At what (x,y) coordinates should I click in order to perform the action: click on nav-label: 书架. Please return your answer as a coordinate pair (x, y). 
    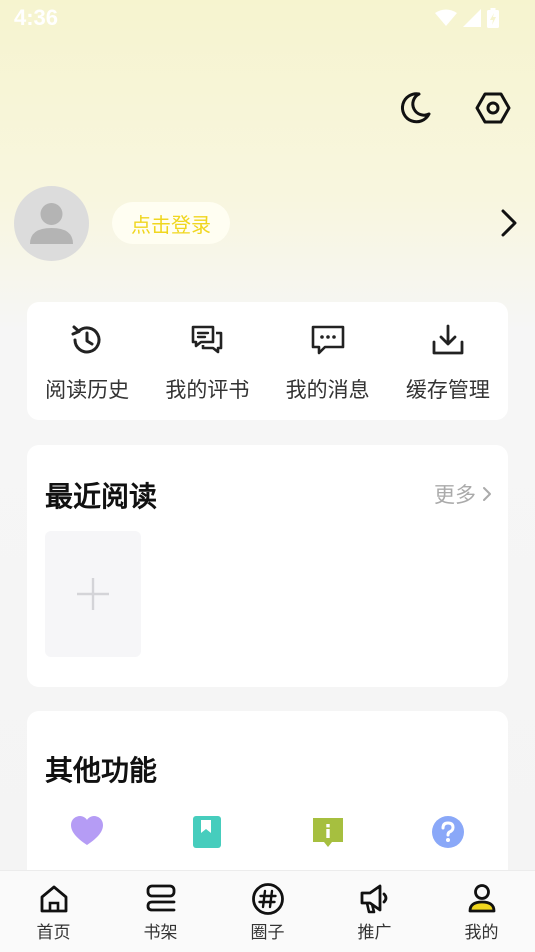
    Looking at the image, I should click on (160, 933).